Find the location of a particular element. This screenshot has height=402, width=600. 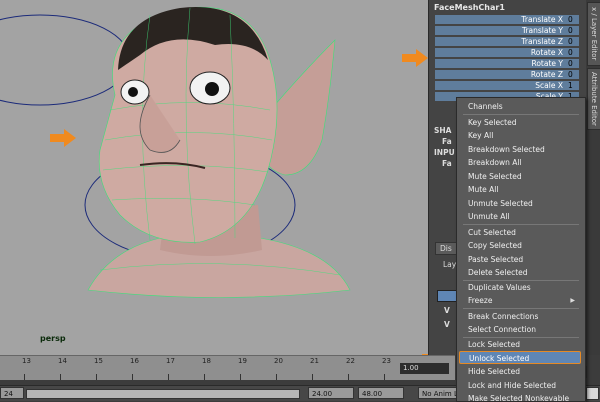

menu-item-freeze-label: Freeze is located at coordinates (480, 300).